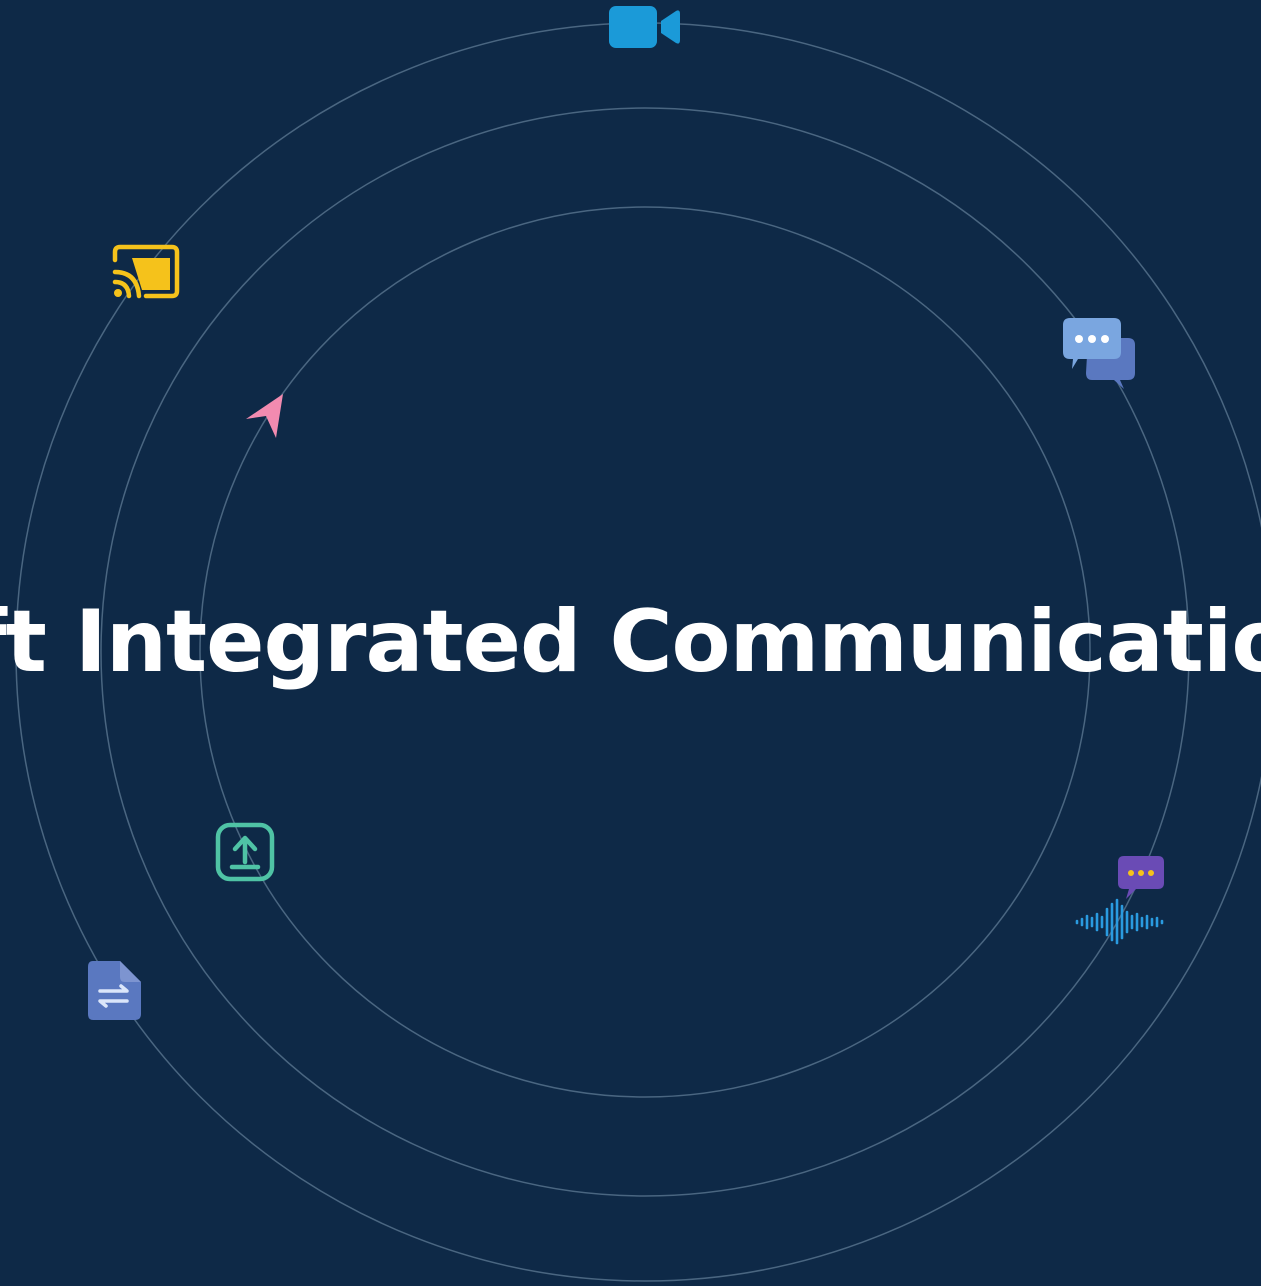  What do you see at coordinates (1121, 900) in the screenshot?
I see `voice-message-icon` at bounding box center [1121, 900].